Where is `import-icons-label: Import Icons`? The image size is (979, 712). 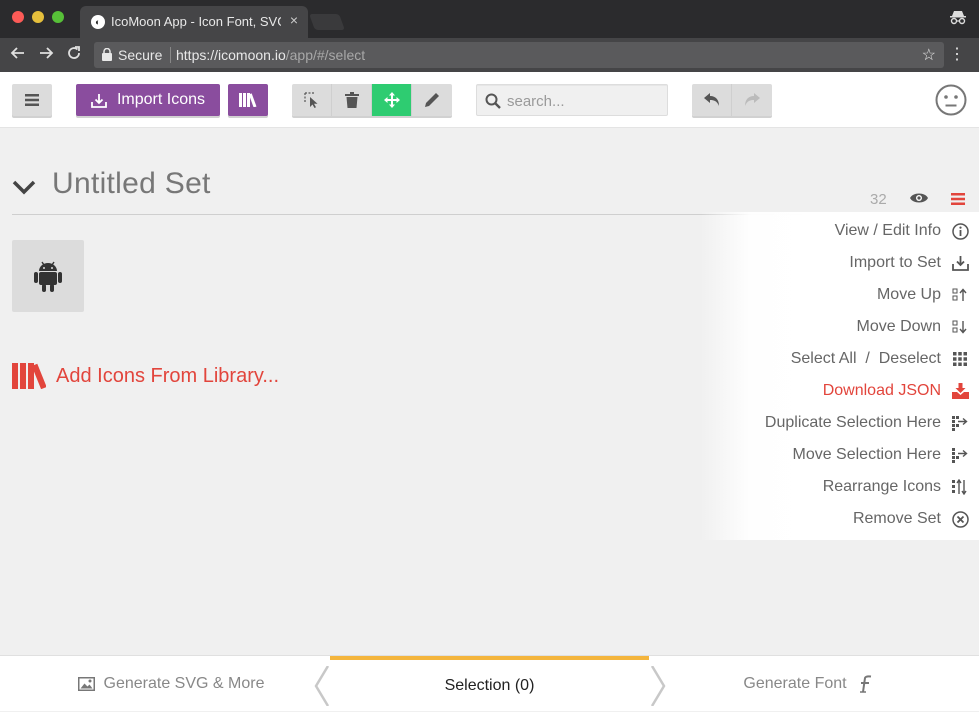
import-icons-label: Import Icons is located at coordinates (161, 99).